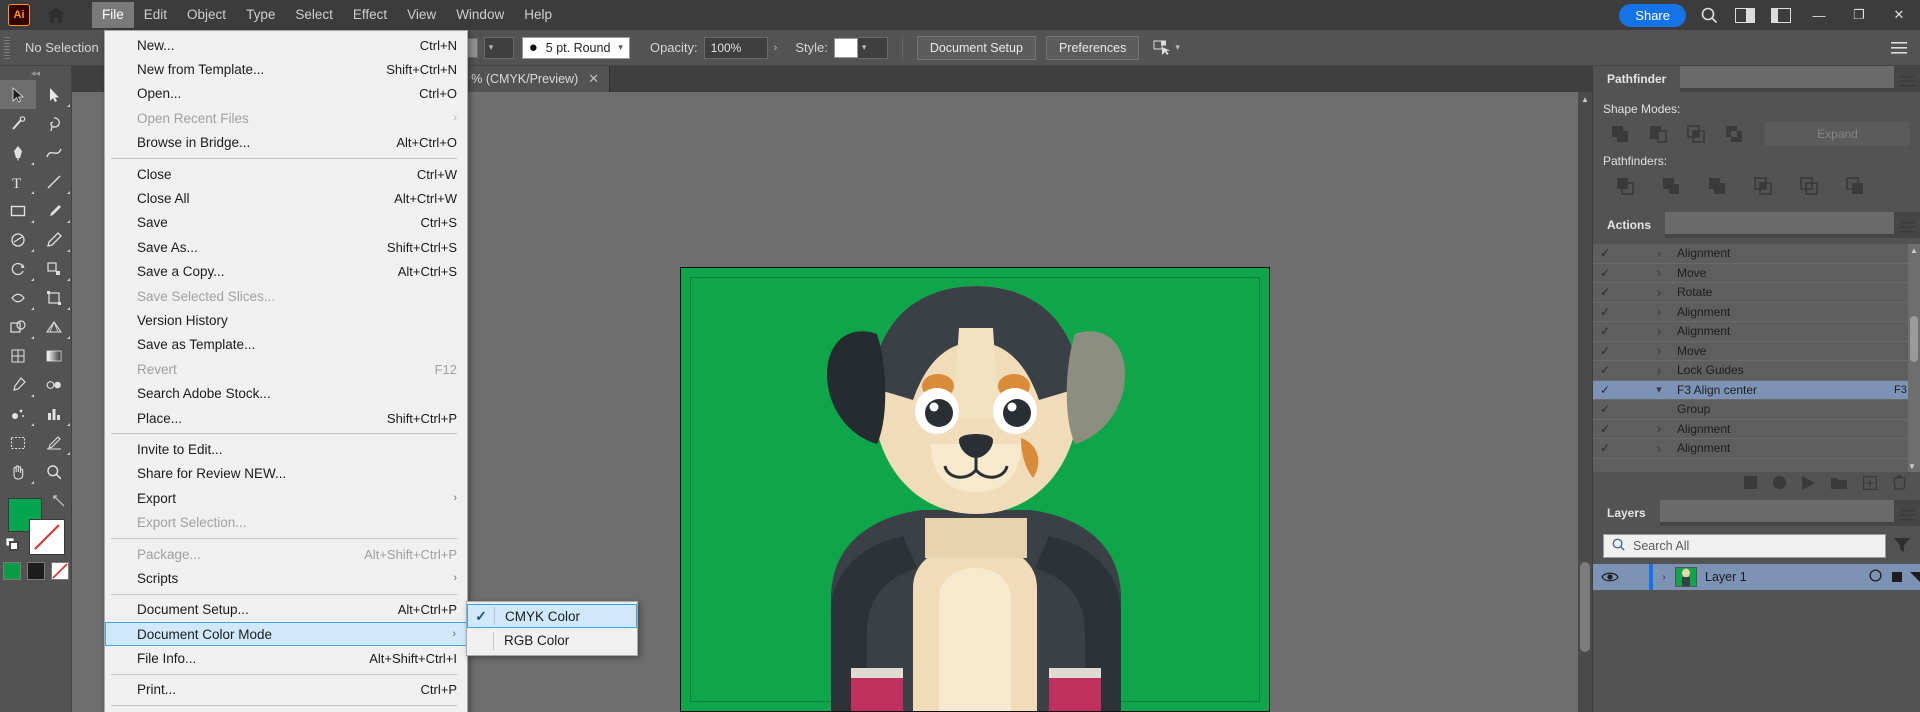 The width and height of the screenshot is (1920, 712). I want to click on gradient-tool, so click(54, 355).